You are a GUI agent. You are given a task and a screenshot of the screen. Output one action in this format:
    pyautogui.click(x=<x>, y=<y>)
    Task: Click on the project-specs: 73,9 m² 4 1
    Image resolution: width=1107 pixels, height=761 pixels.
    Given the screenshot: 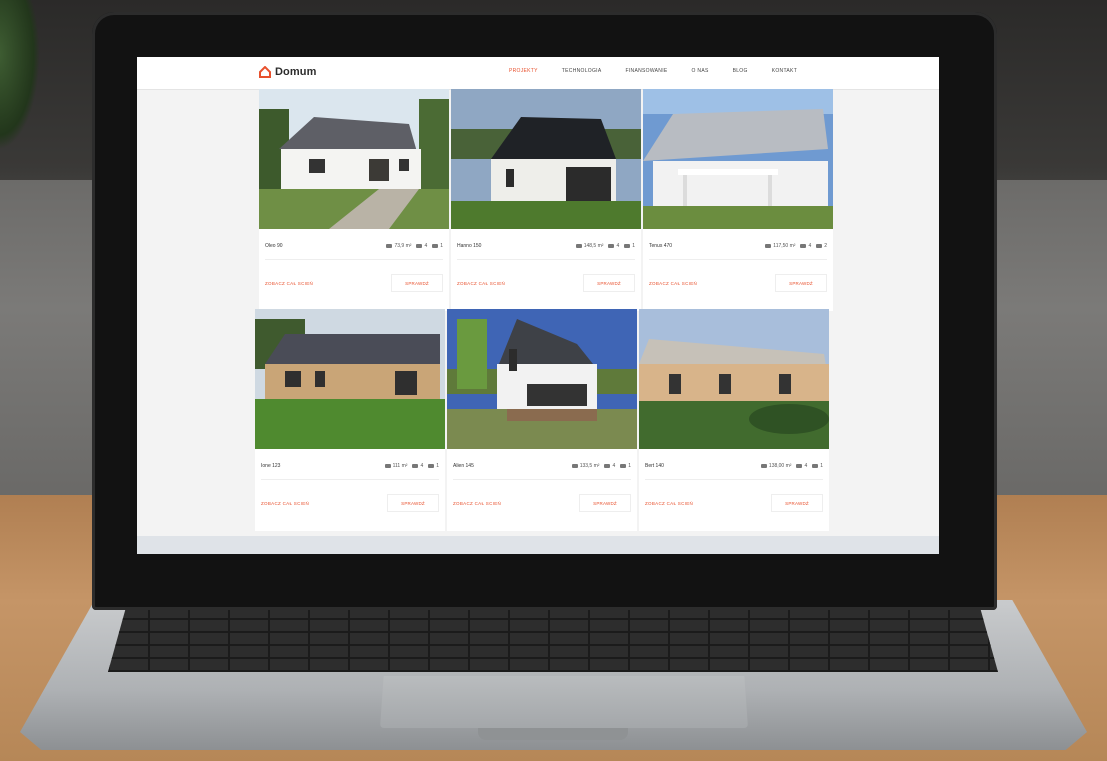 What is the action you would take?
    pyautogui.click(x=414, y=246)
    